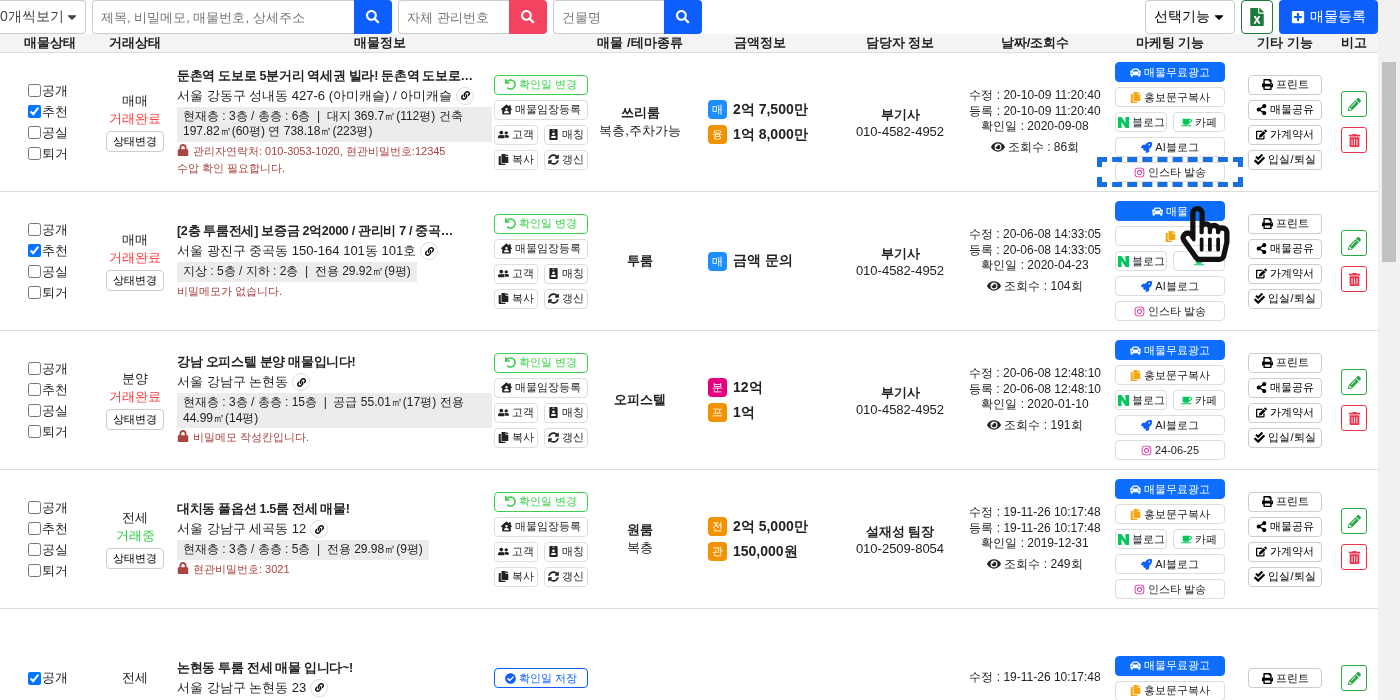 The width and height of the screenshot is (1400, 700). What do you see at coordinates (1389, 350) in the screenshot?
I see `scrollbar` at bounding box center [1389, 350].